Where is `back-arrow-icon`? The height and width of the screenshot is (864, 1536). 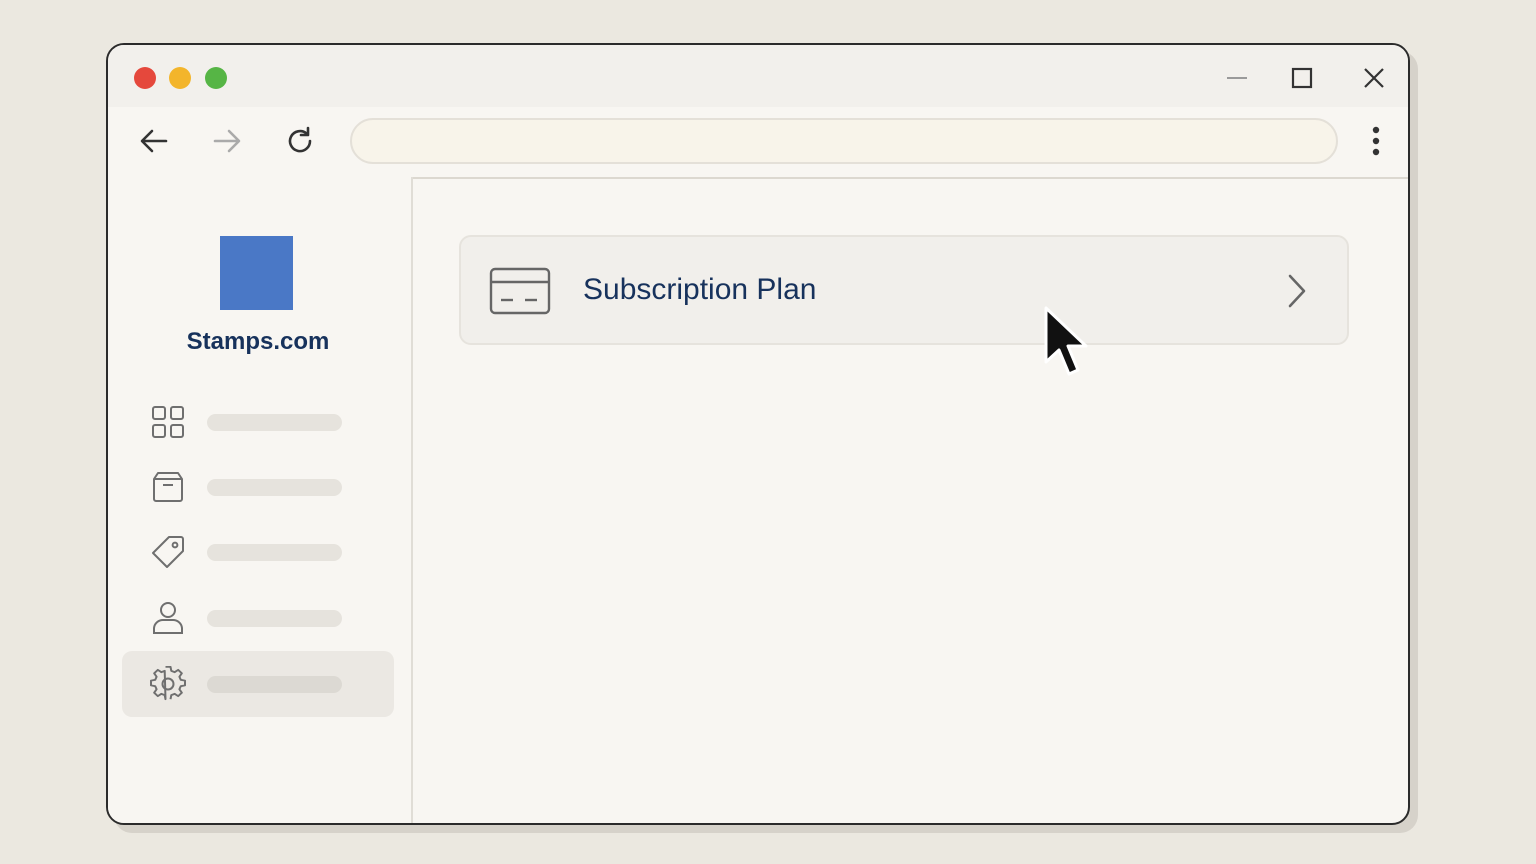 back-arrow-icon is located at coordinates (154, 141).